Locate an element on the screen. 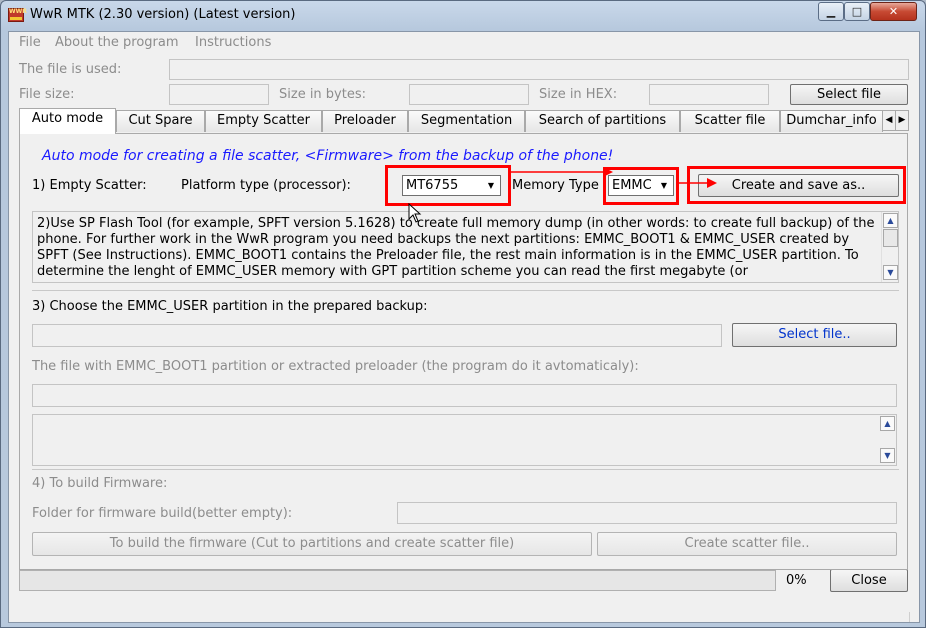 The height and width of the screenshot is (628, 926). log-scrollbar: ▲ ▼ is located at coordinates (887, 440).